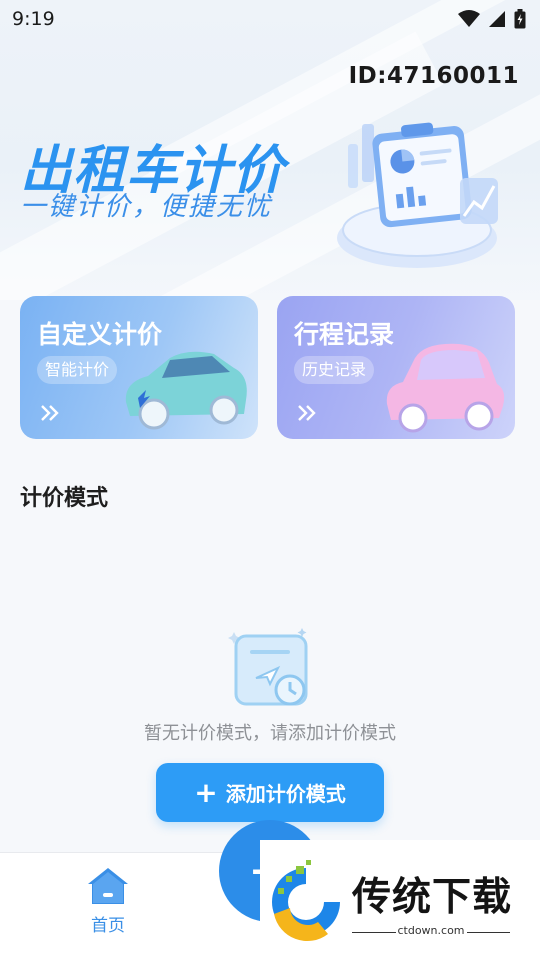 This screenshot has height=960, width=540. I want to click on status-icons, so click(492, 19).